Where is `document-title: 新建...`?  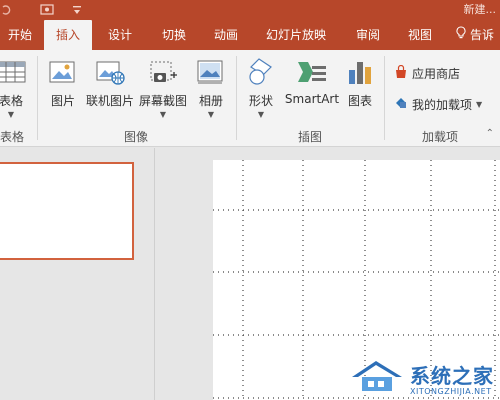 document-title: 新建... is located at coordinates (480, 9).